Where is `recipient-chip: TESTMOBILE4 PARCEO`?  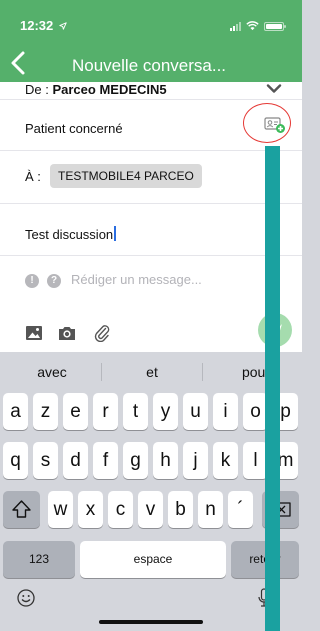 recipient-chip: TESTMOBILE4 PARCEO is located at coordinates (126, 176).